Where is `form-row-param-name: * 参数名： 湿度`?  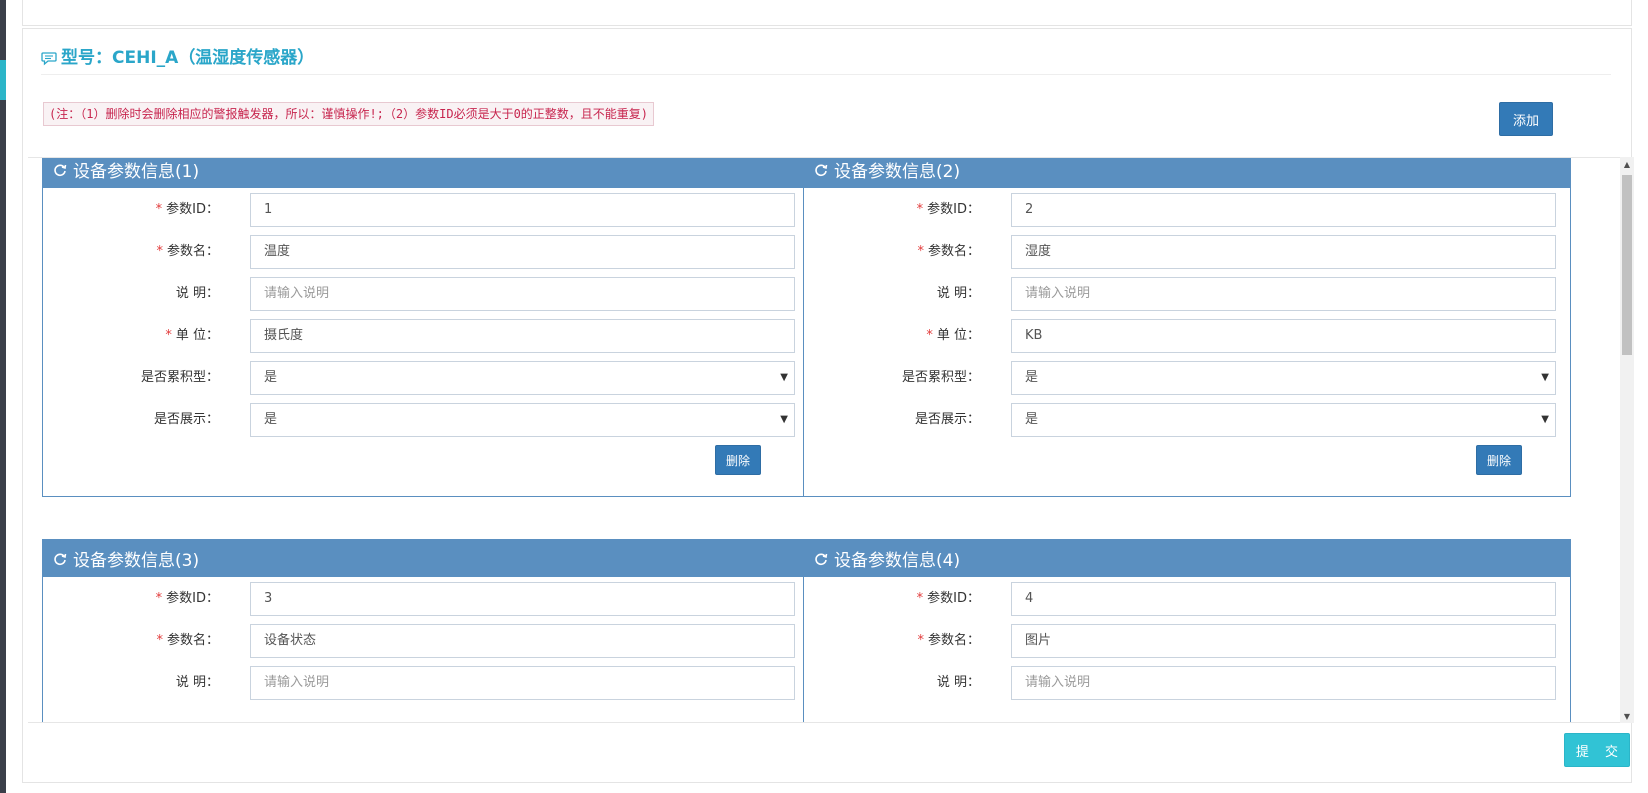
form-row-param-name: * 参数名： 湿度 is located at coordinates (1188, 252).